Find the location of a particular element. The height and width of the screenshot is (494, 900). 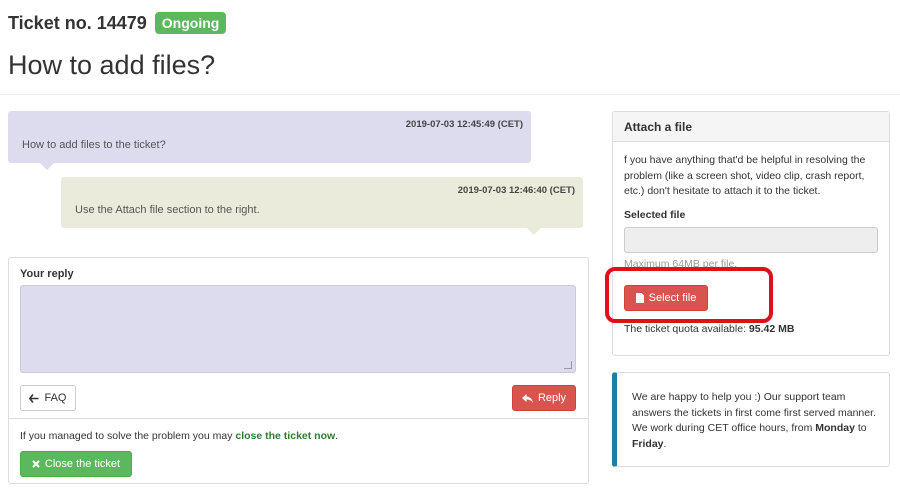

faq-button-label: FAQ is located at coordinates (55, 398).